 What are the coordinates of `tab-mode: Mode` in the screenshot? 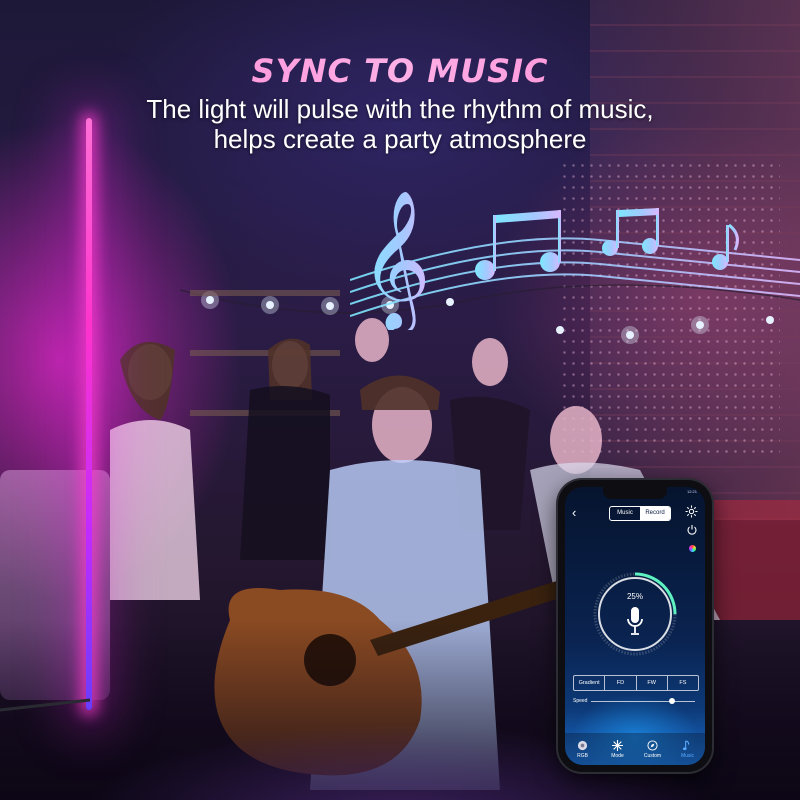 It's located at (617, 749).